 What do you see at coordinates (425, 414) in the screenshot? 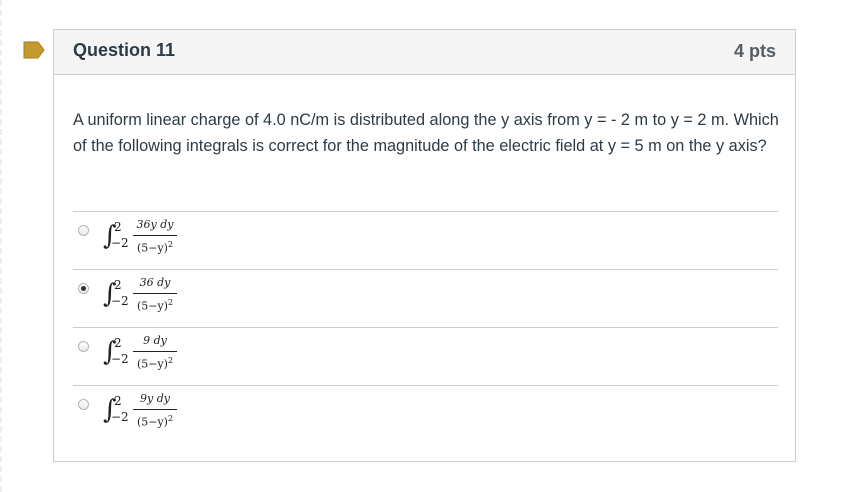
I see `answer-option-4: ∫ 2 −2 9y dy (5−y)2` at bounding box center [425, 414].